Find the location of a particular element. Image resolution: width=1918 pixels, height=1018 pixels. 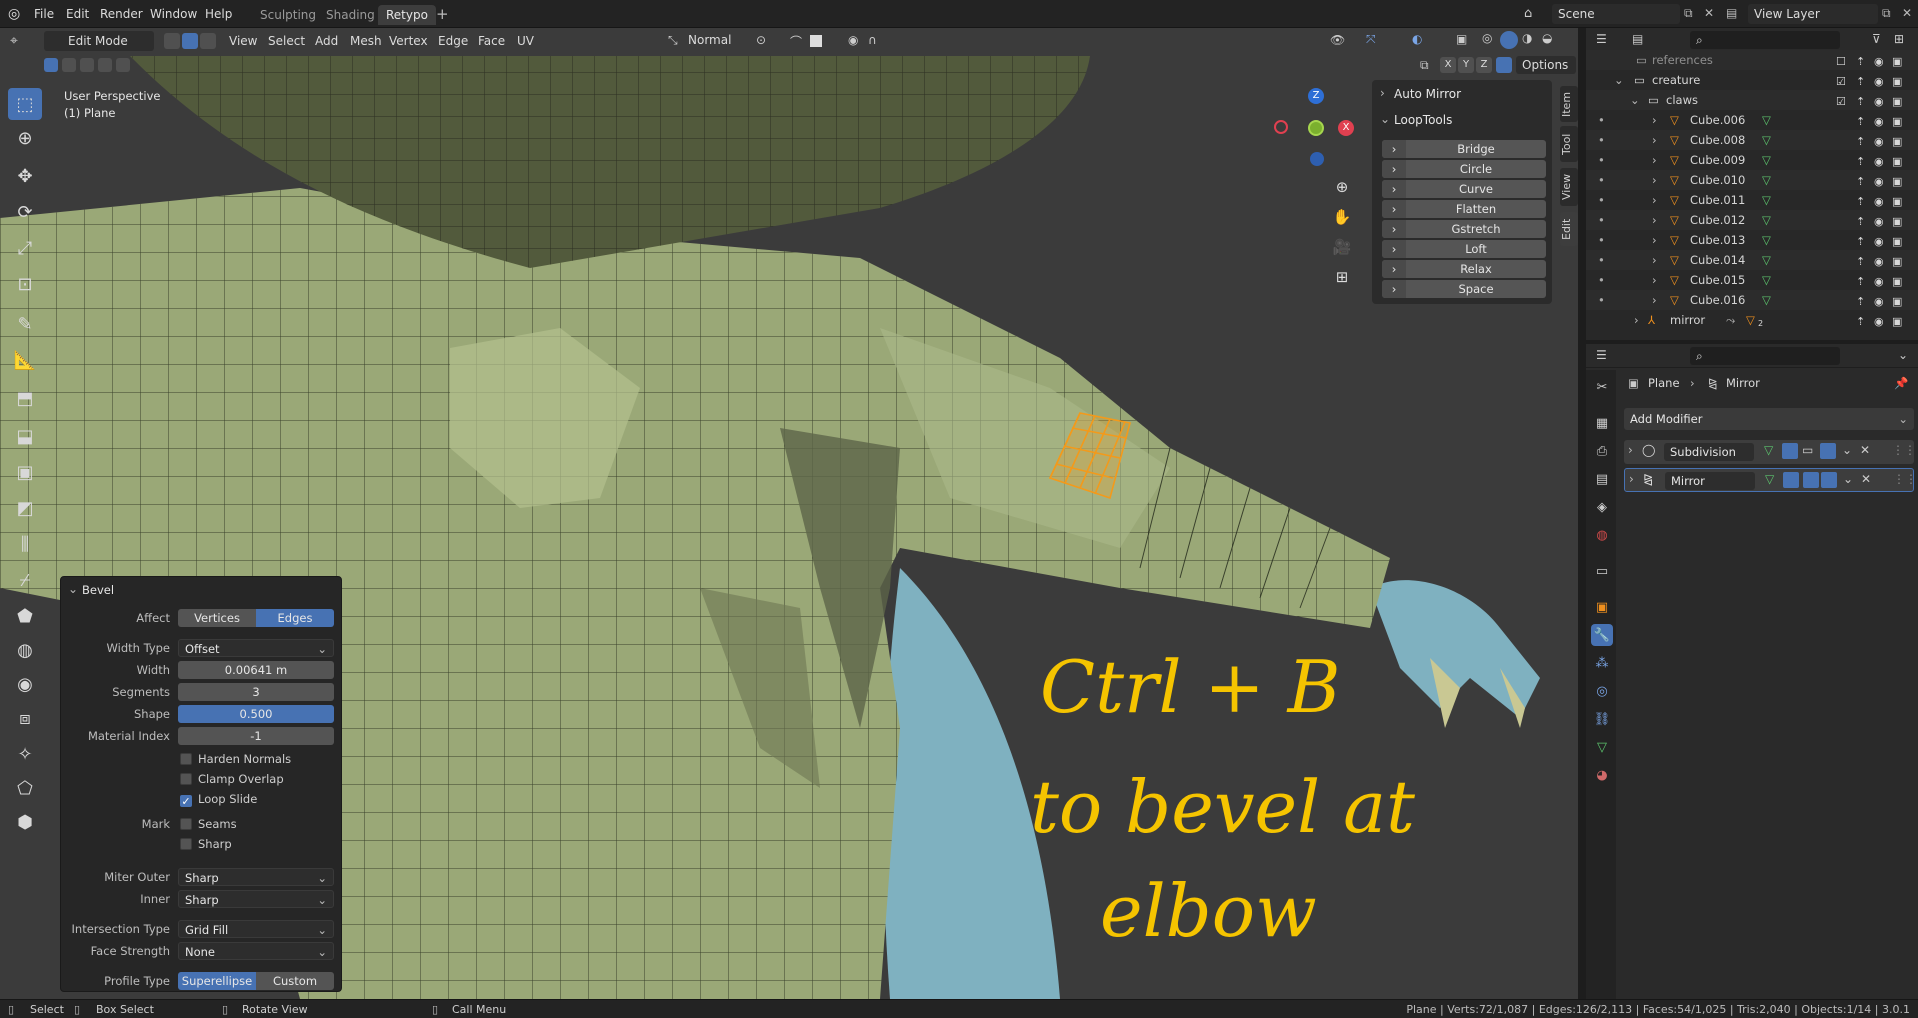

world-tab-icon: ◍ is located at coordinates (1602, 535).